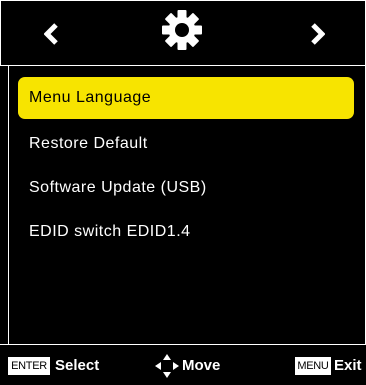  What do you see at coordinates (167, 366) in the screenshot?
I see `move-arrows-icon` at bounding box center [167, 366].